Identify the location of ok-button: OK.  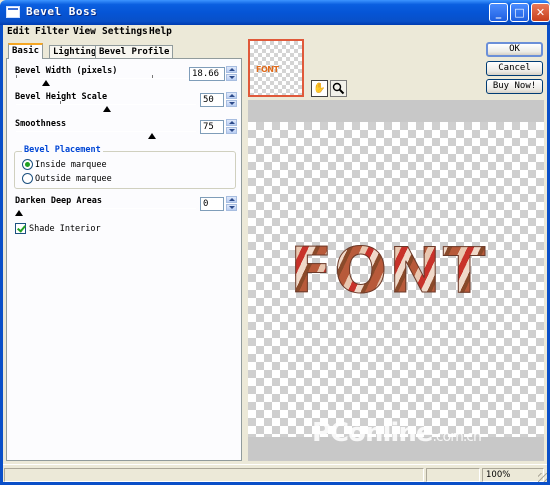
(514, 49).